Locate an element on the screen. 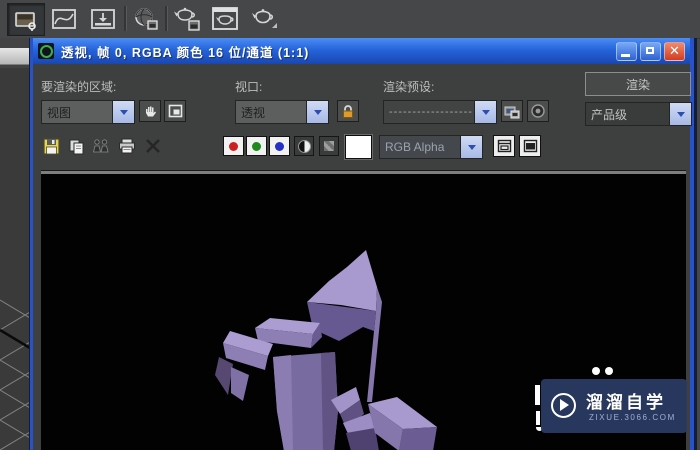 The width and height of the screenshot is (700, 450). main-toolbar is located at coordinates (350, 19).